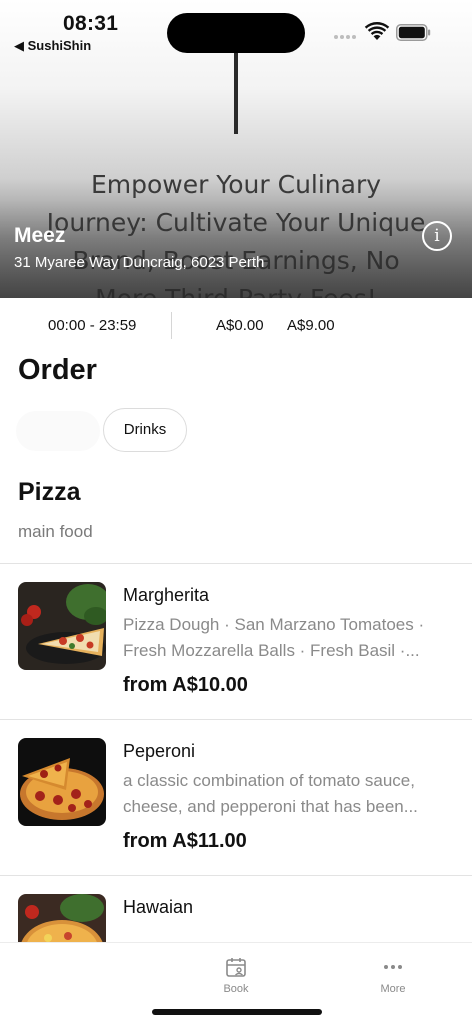 The width and height of the screenshot is (472, 1024). Describe the element at coordinates (437, 236) in the screenshot. I see `info-icon: i` at that location.